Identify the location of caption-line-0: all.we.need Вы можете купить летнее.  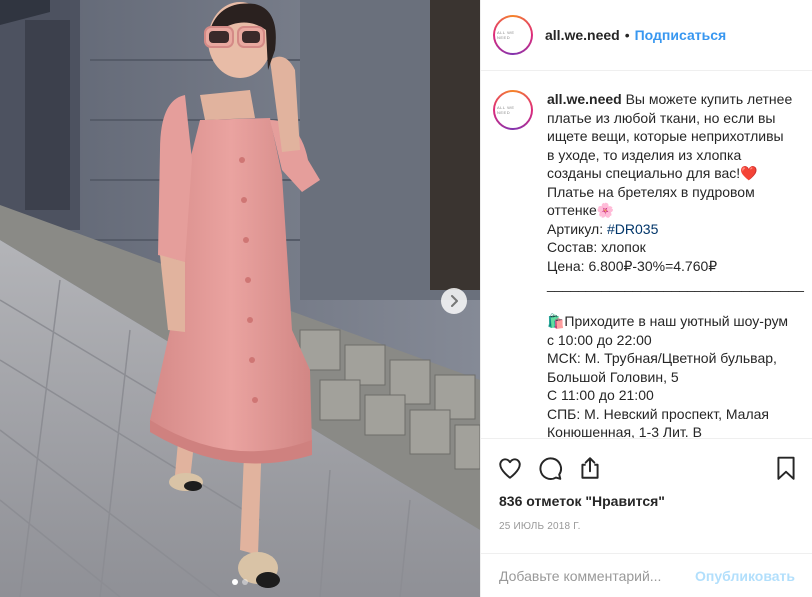
(675, 99).